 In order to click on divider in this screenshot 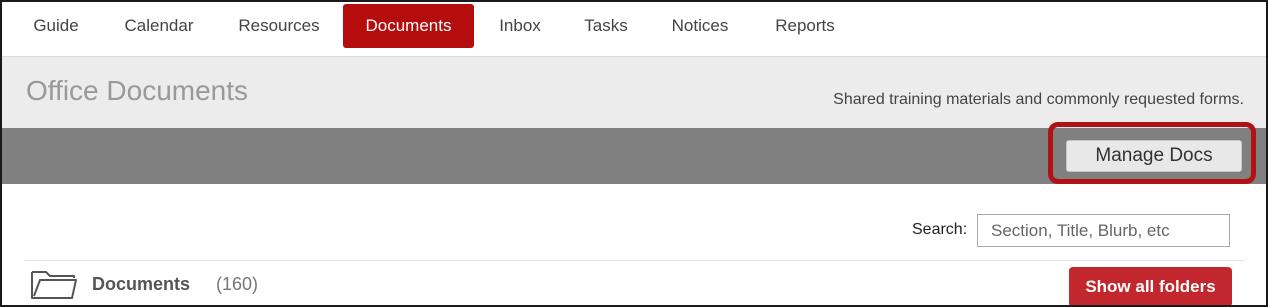, I will do `click(634, 260)`.